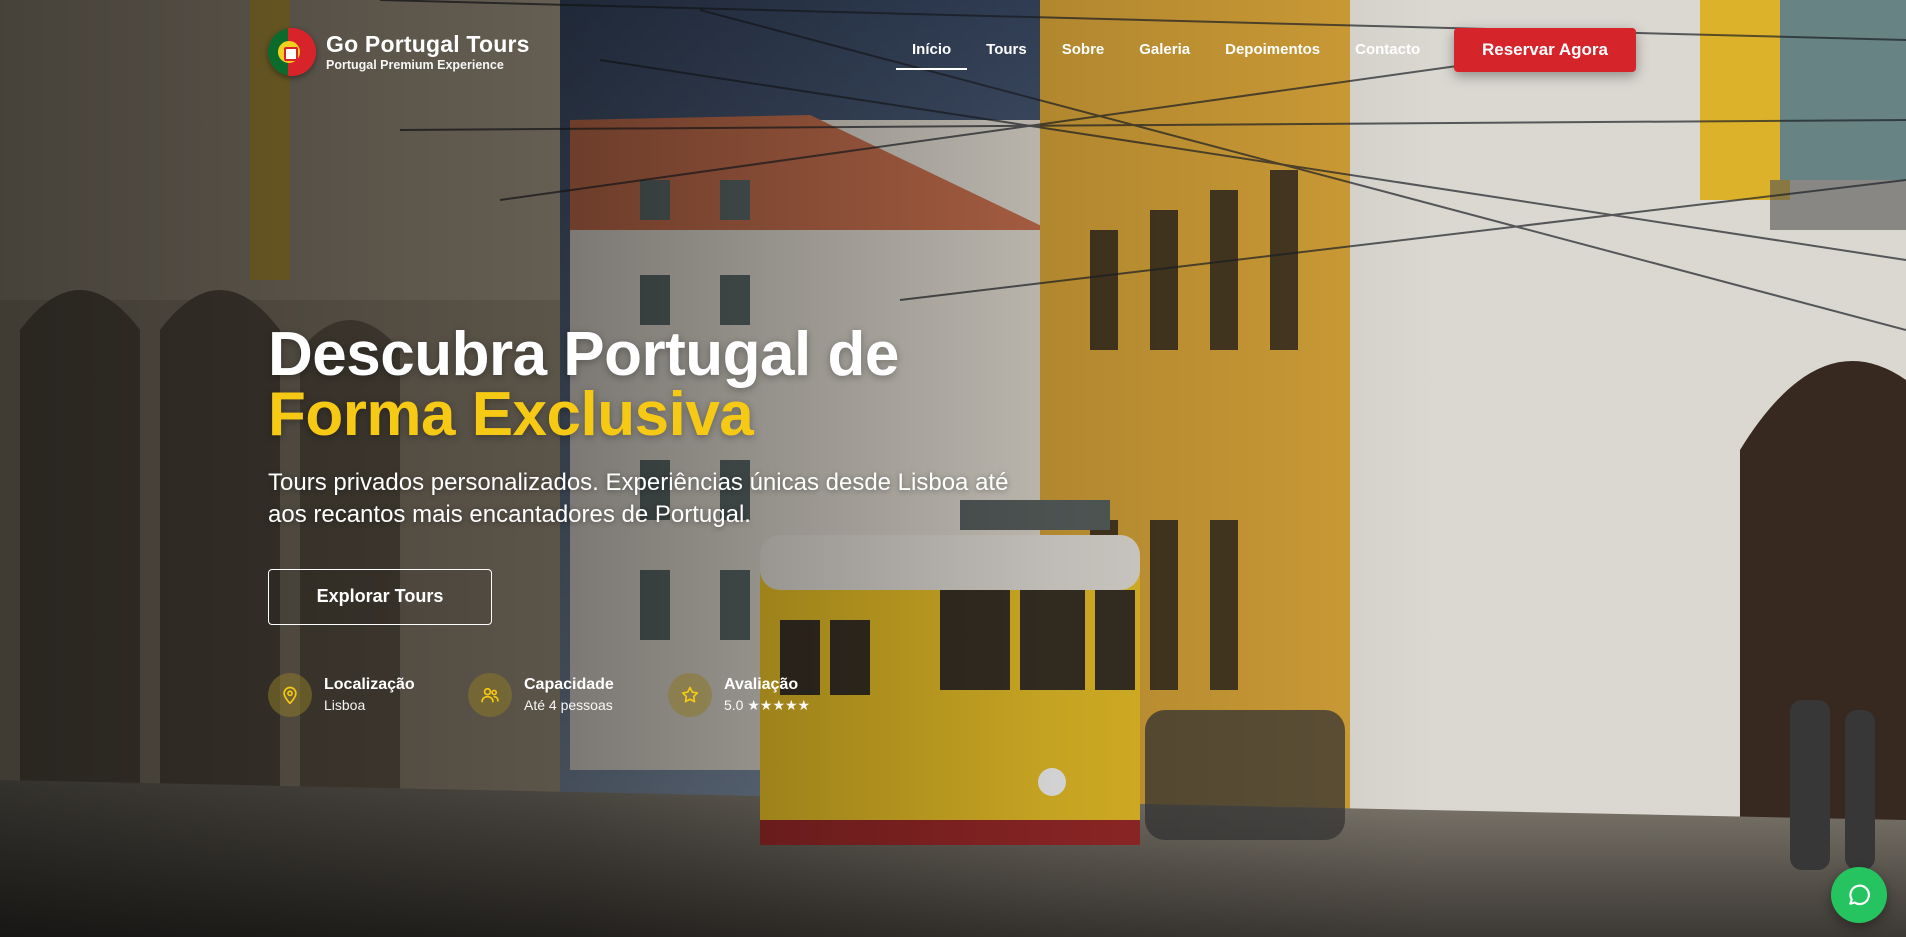  I want to click on users-icon, so click(490, 695).